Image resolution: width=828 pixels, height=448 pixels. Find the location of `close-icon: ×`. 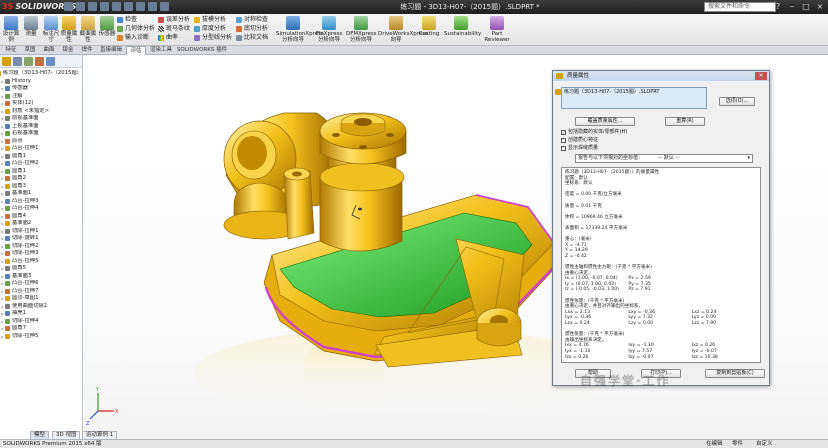

close-icon: × is located at coordinates (820, 6).